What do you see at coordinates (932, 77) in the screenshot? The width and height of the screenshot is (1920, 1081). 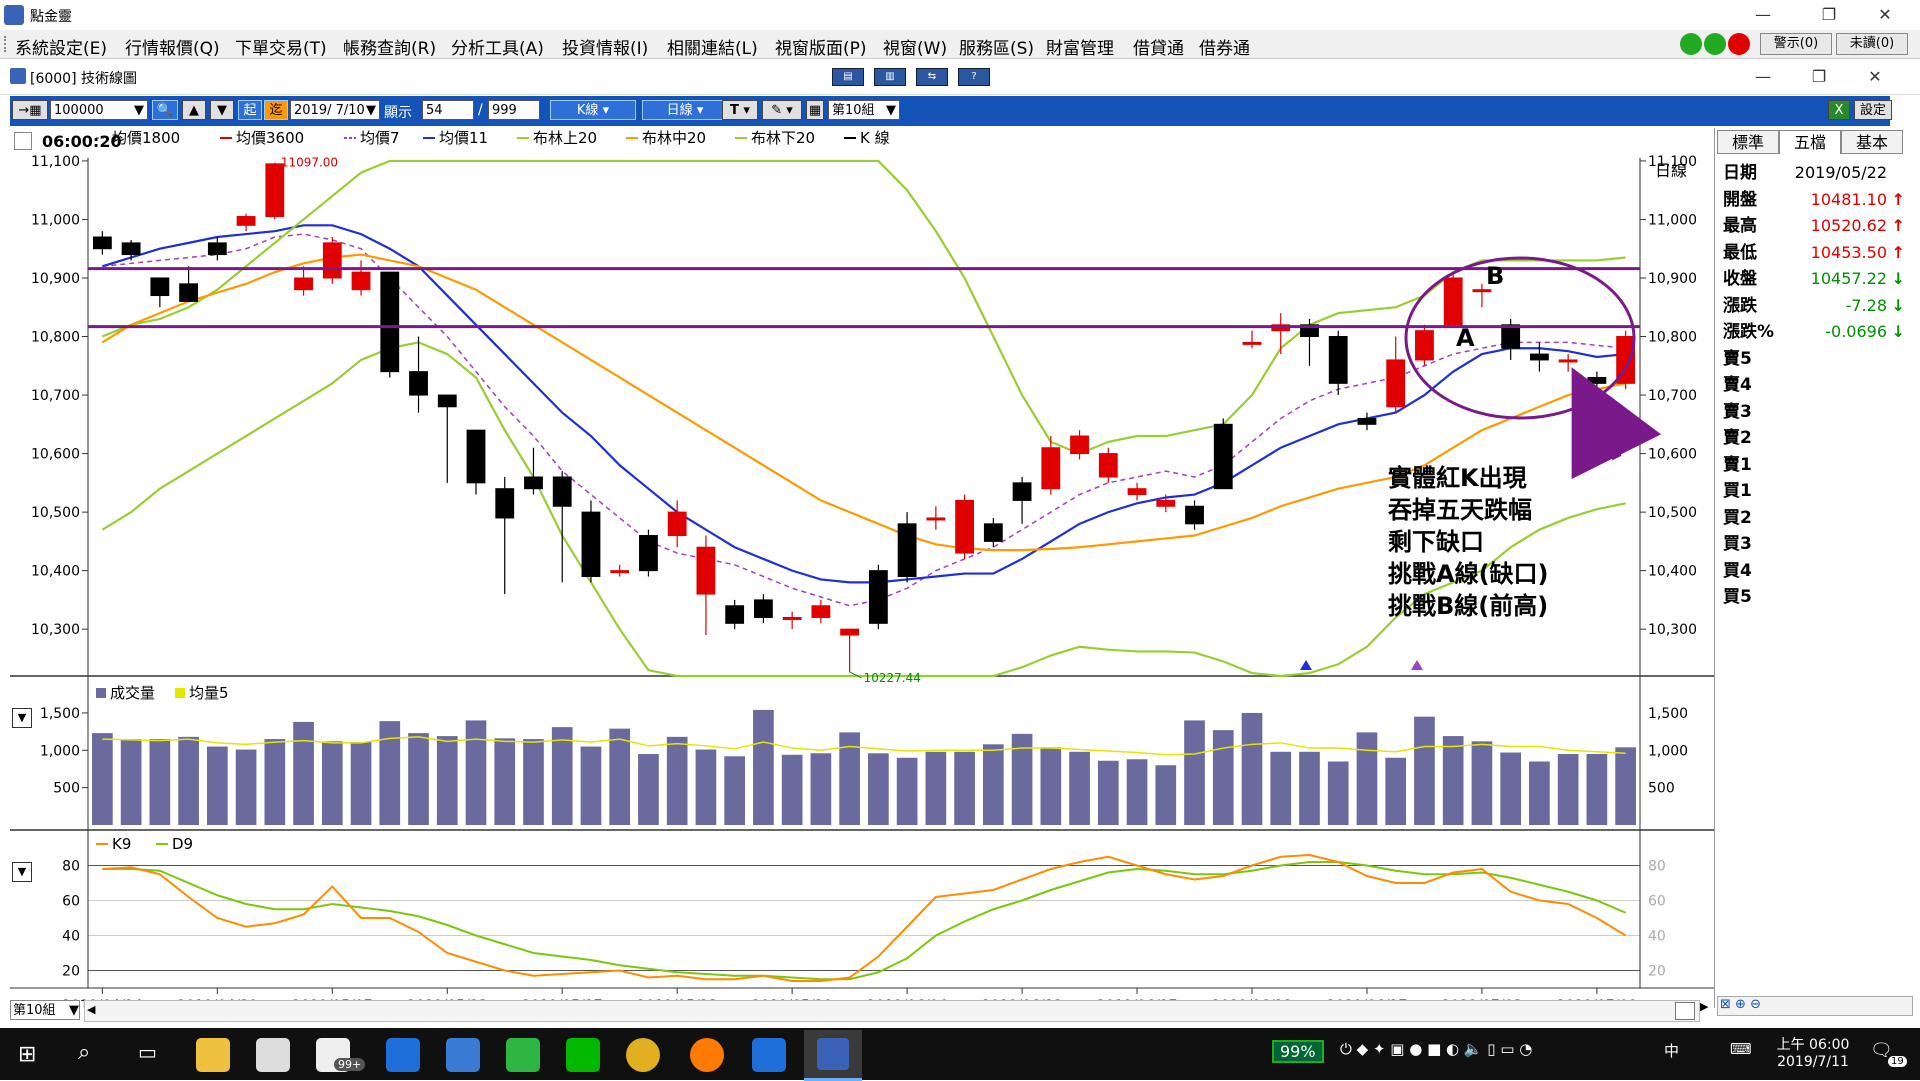 I see `layout-link-icon: ⇆` at bounding box center [932, 77].